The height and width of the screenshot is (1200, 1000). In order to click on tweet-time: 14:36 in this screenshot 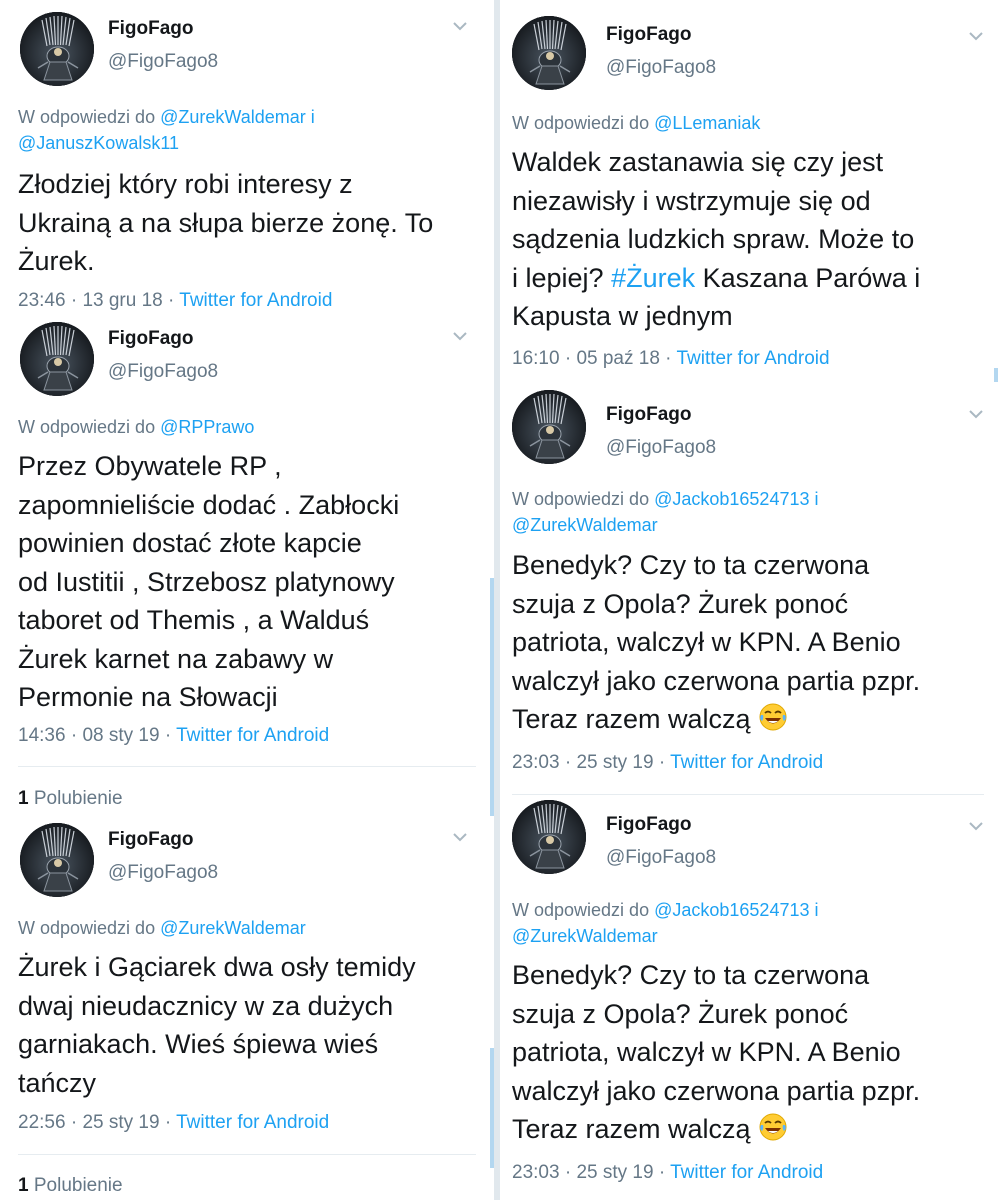, I will do `click(42, 735)`.